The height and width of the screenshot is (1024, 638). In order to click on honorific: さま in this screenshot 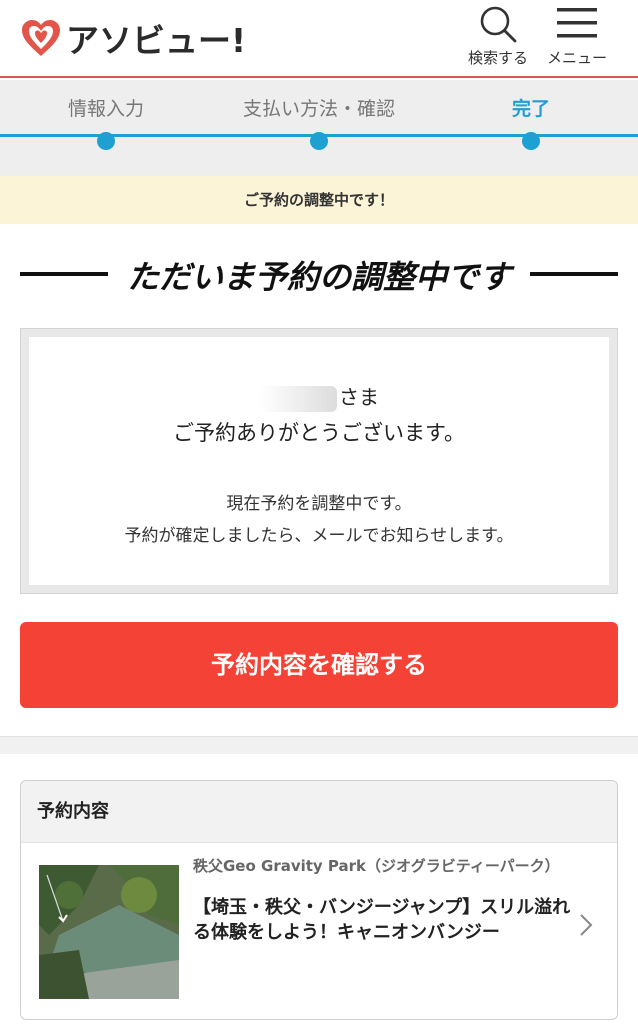, I will do `click(359, 397)`.